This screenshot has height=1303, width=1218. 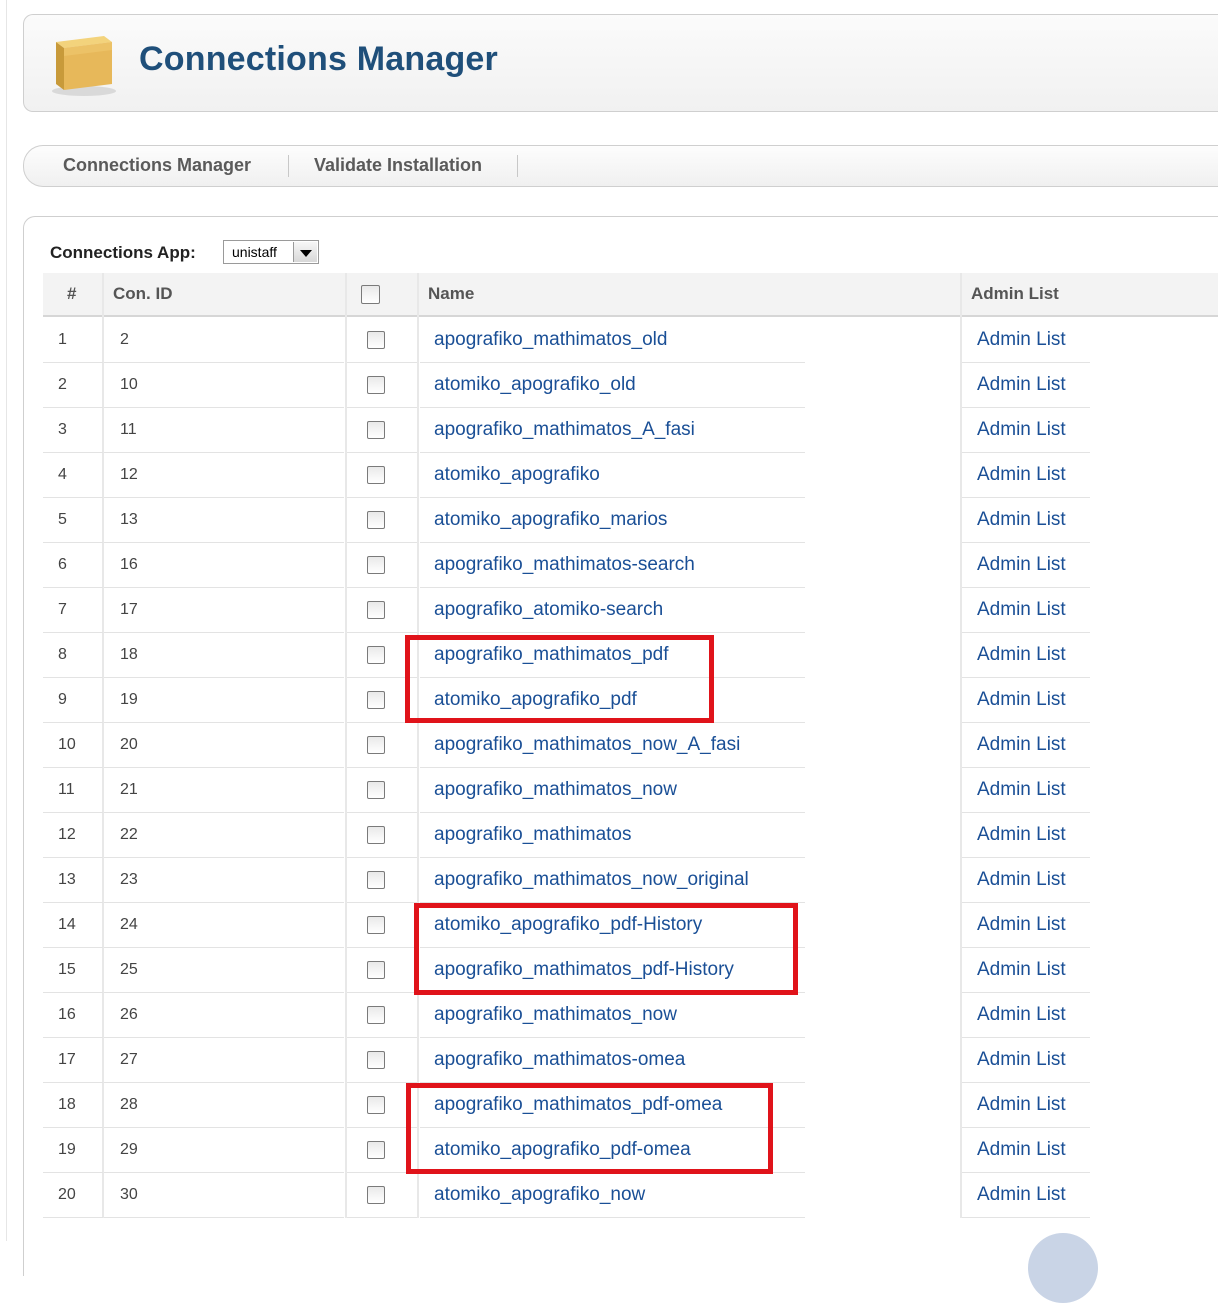 What do you see at coordinates (305, 252) in the screenshot?
I see `chevron-down-icon` at bounding box center [305, 252].